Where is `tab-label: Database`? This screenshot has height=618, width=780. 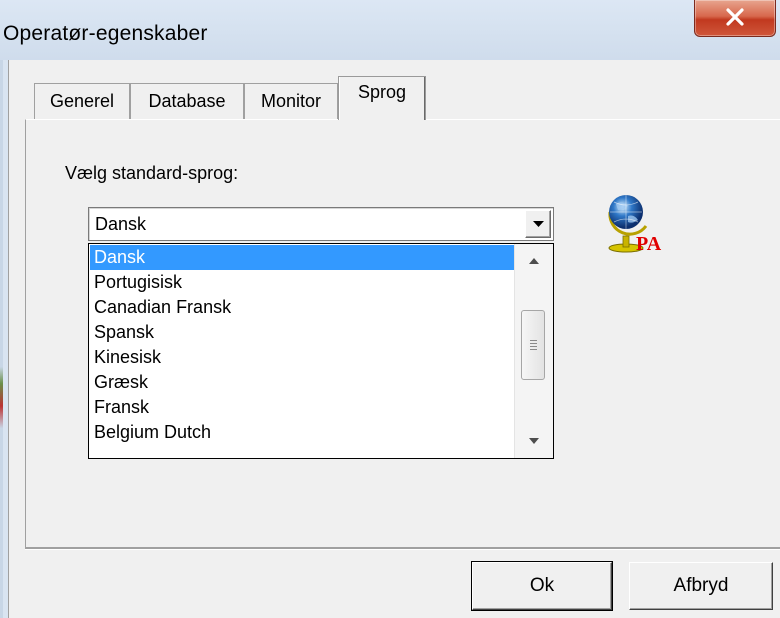 tab-label: Database is located at coordinates (187, 101).